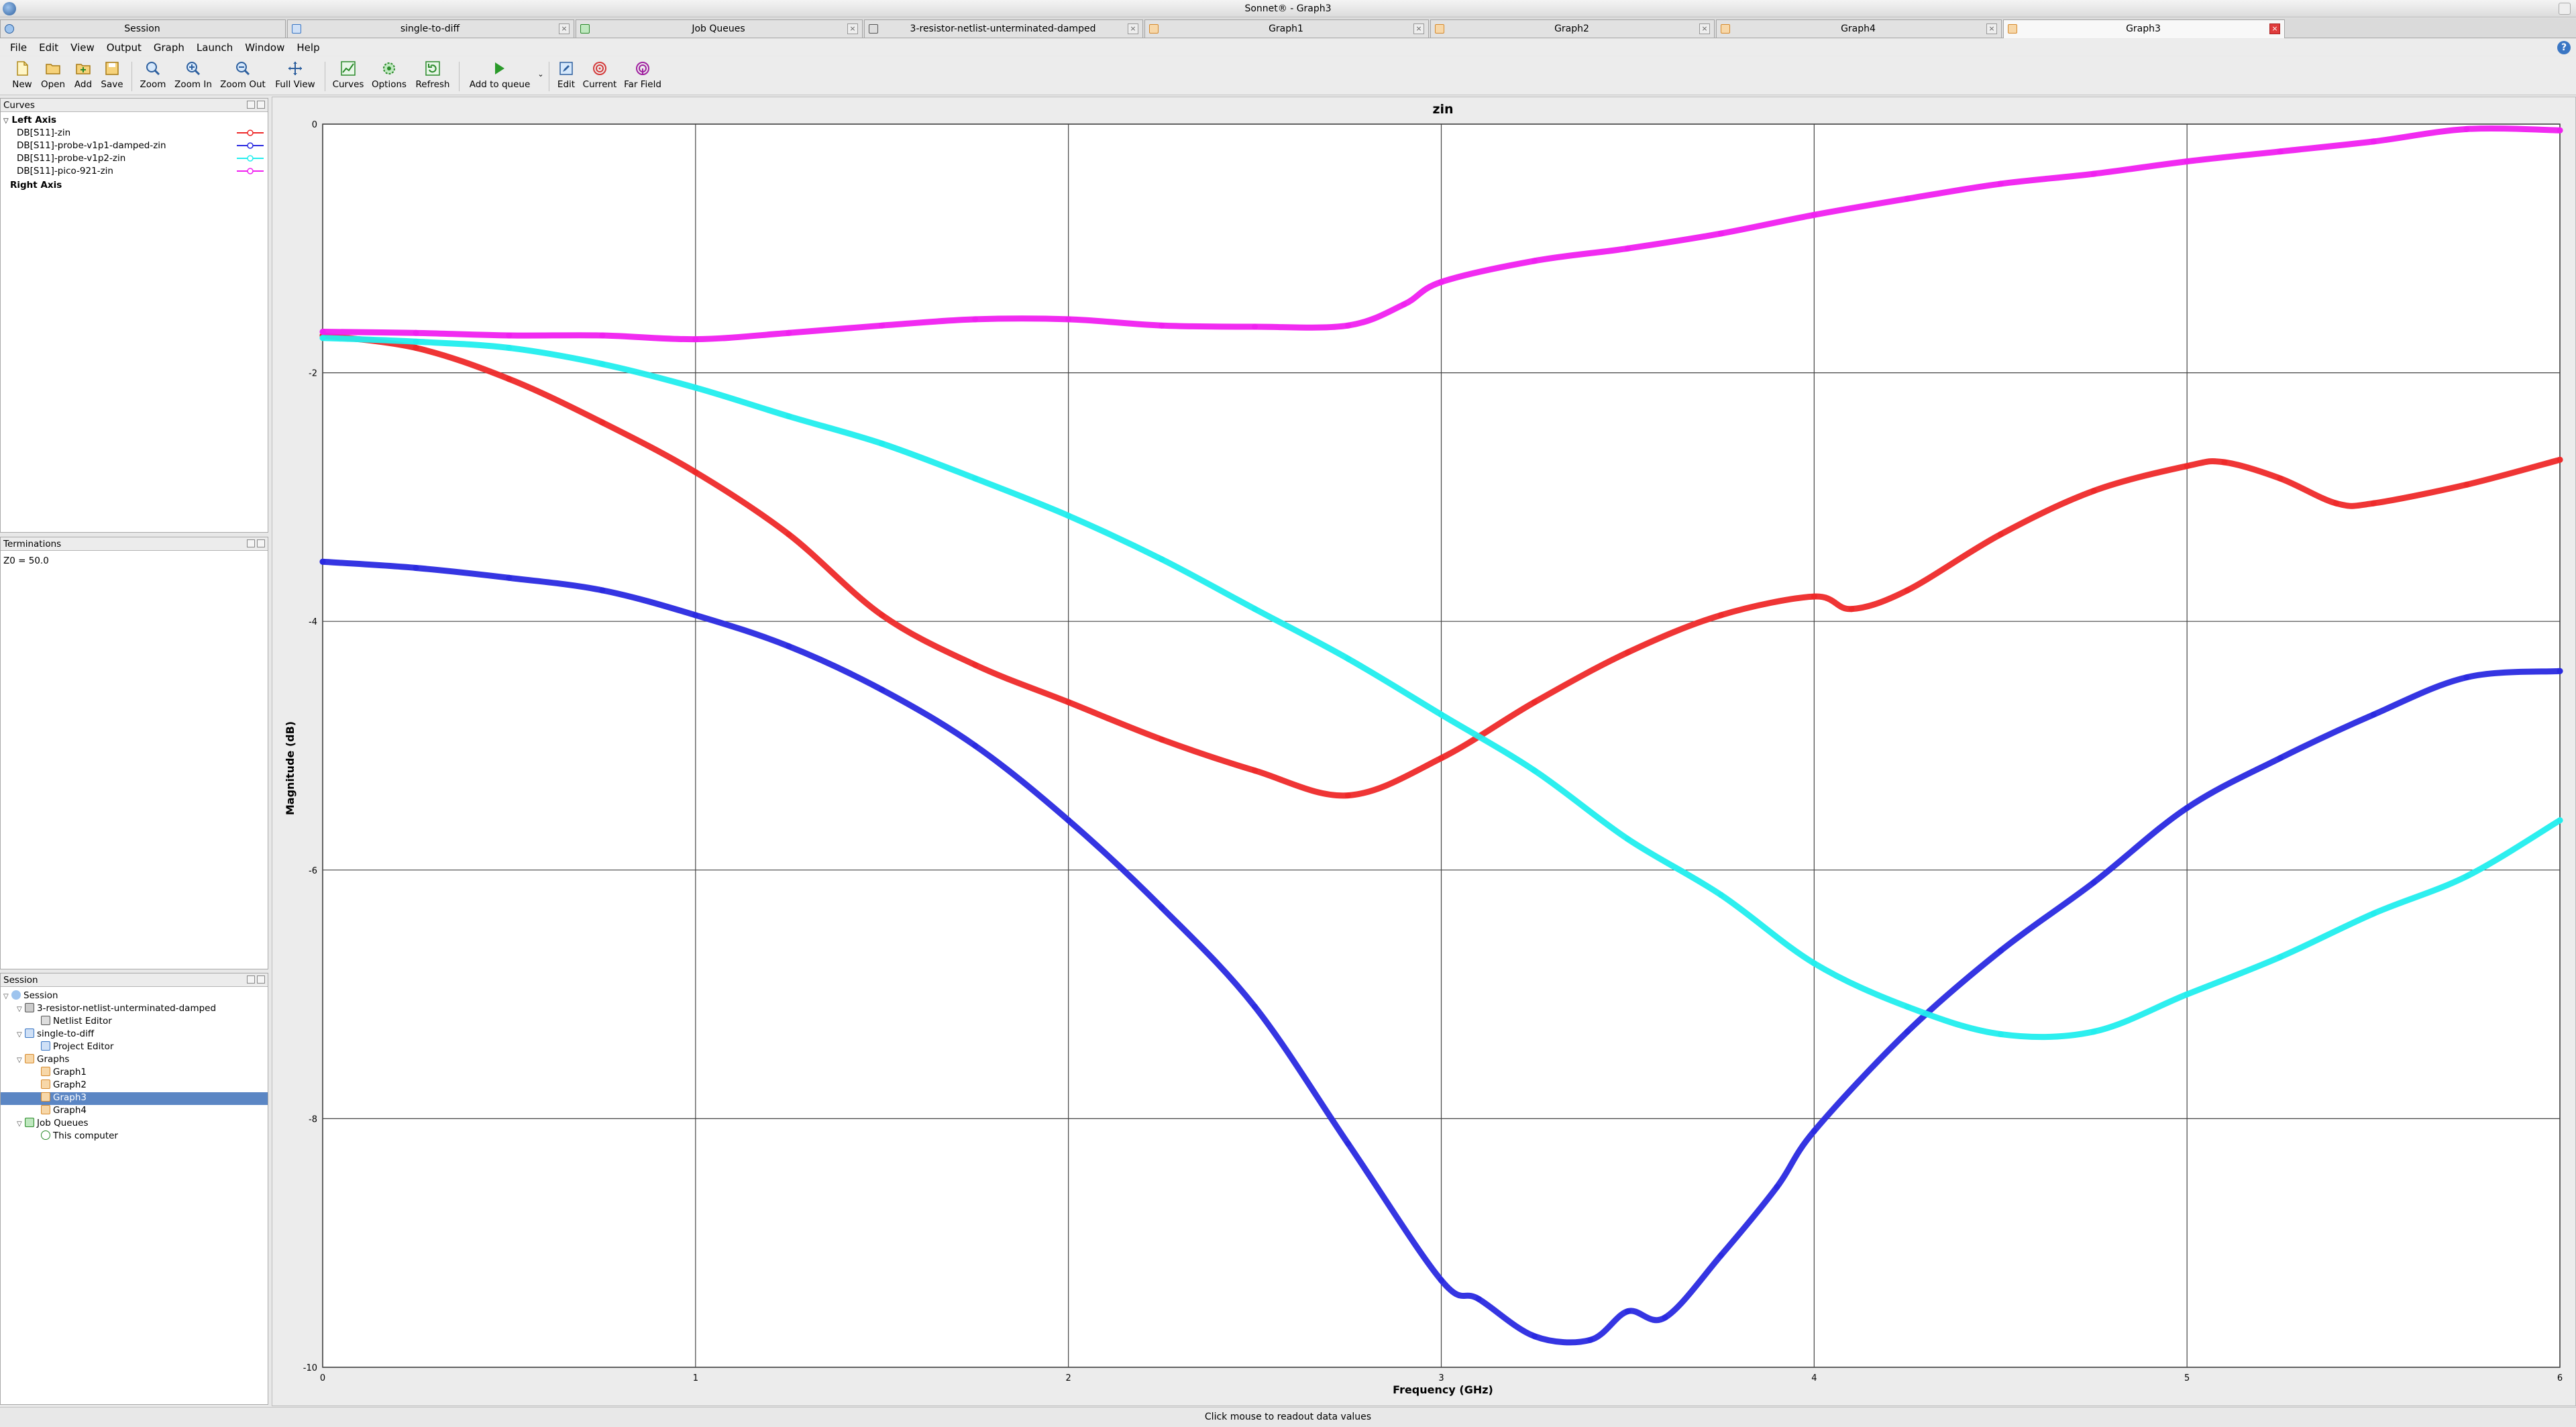 The image size is (2576, 1427). What do you see at coordinates (83, 75) in the screenshot?
I see `add-button: Add` at bounding box center [83, 75].